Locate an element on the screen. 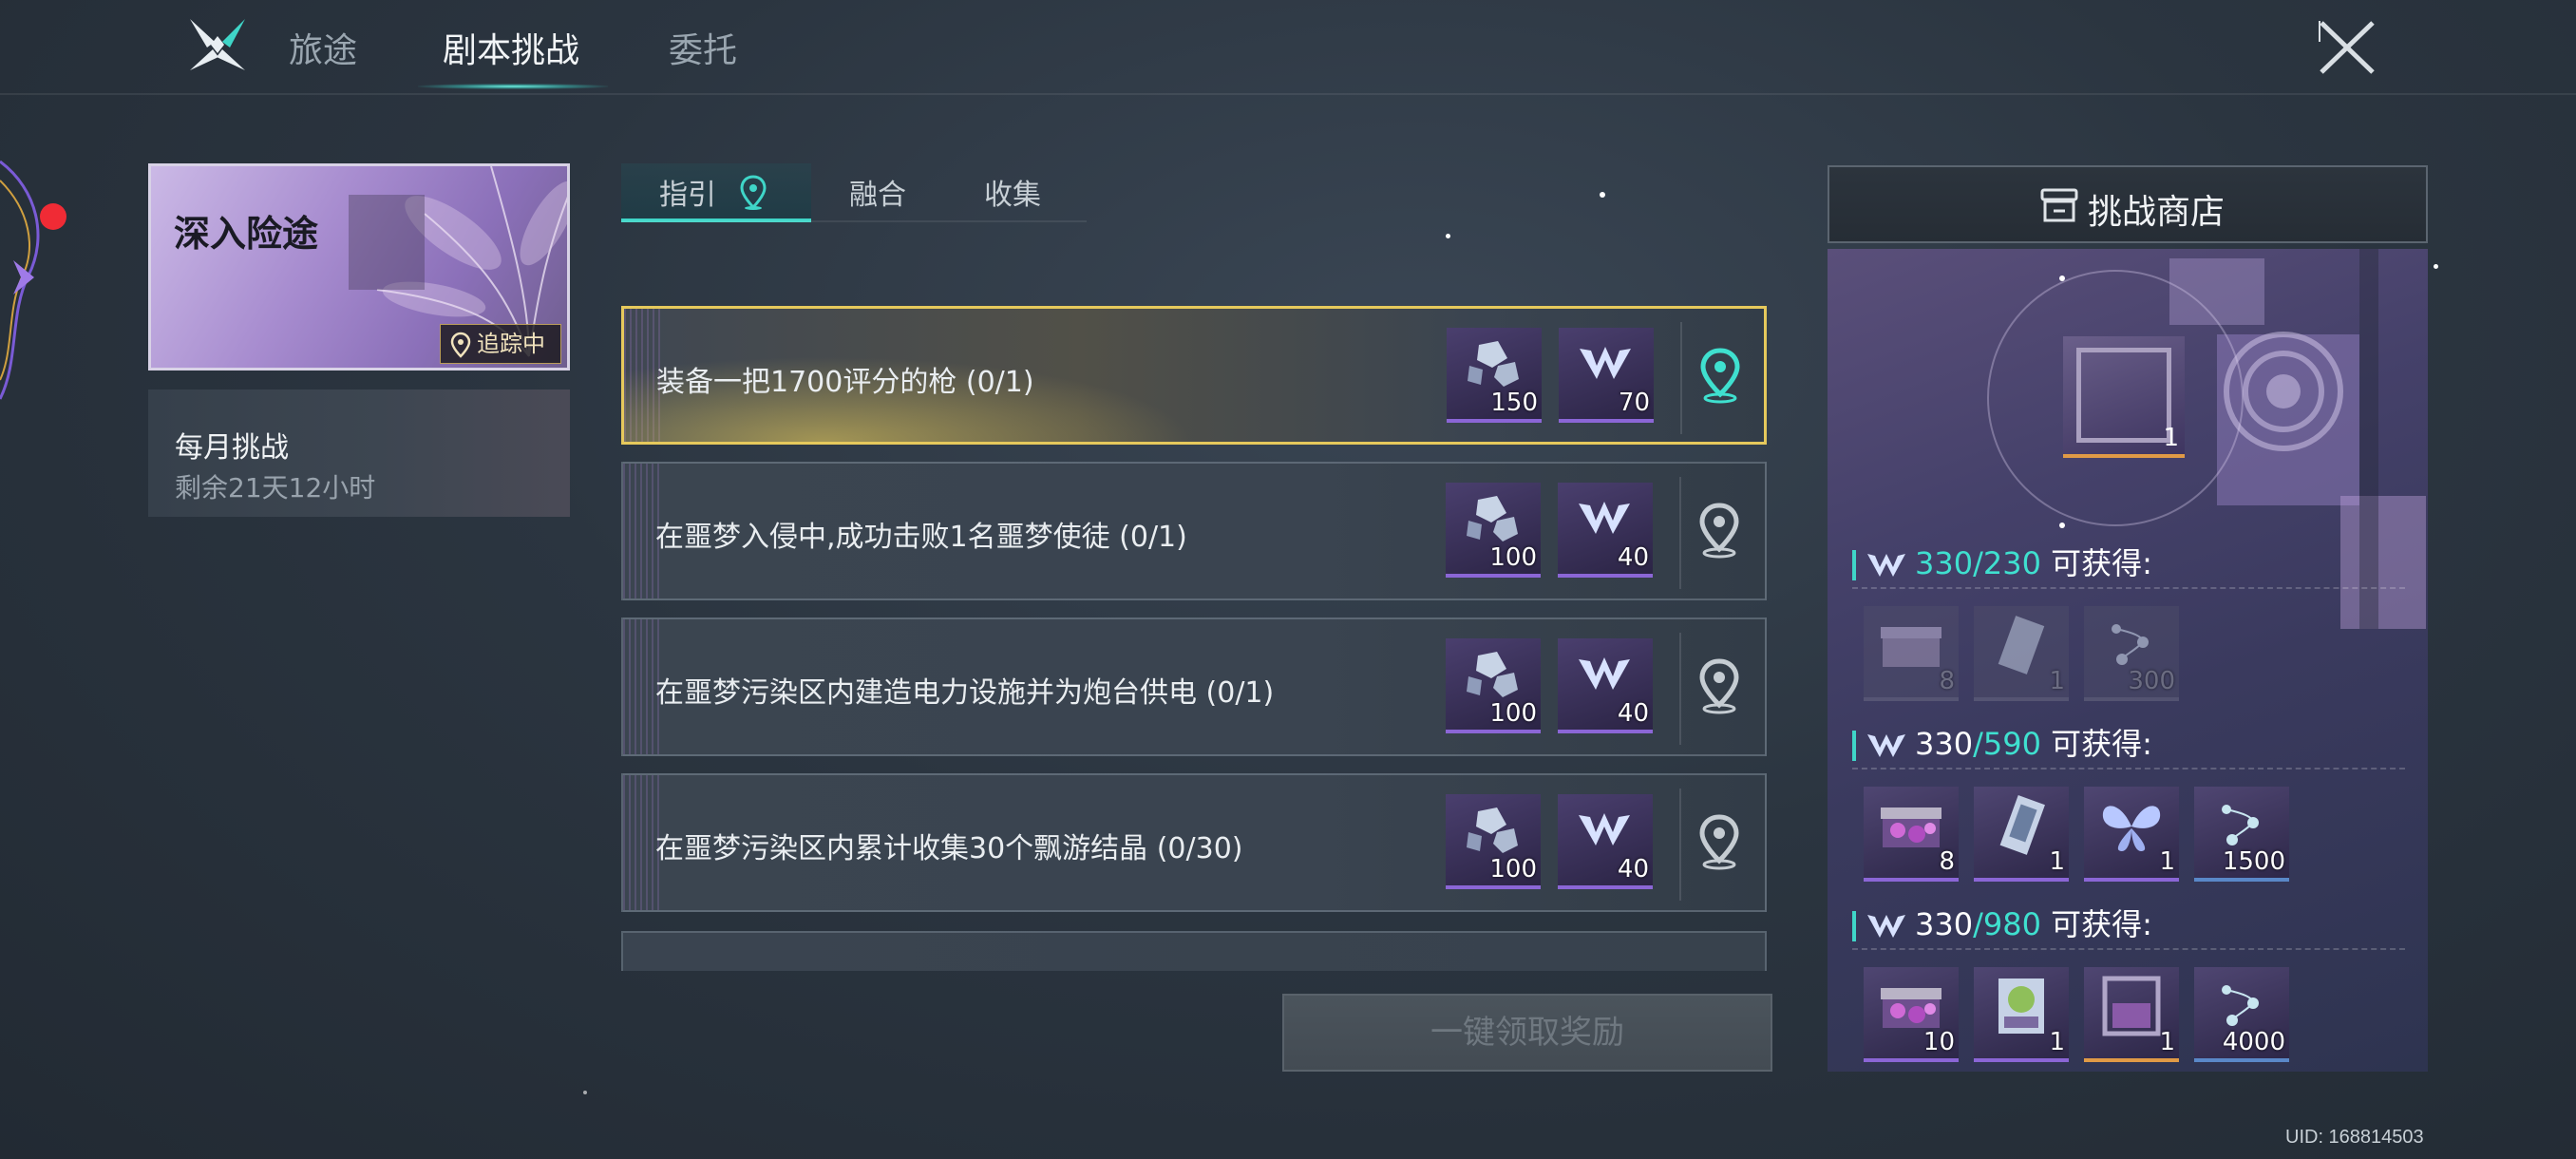 The width and height of the screenshot is (2576, 1159). tab-guide: 指引 is located at coordinates (687, 192).